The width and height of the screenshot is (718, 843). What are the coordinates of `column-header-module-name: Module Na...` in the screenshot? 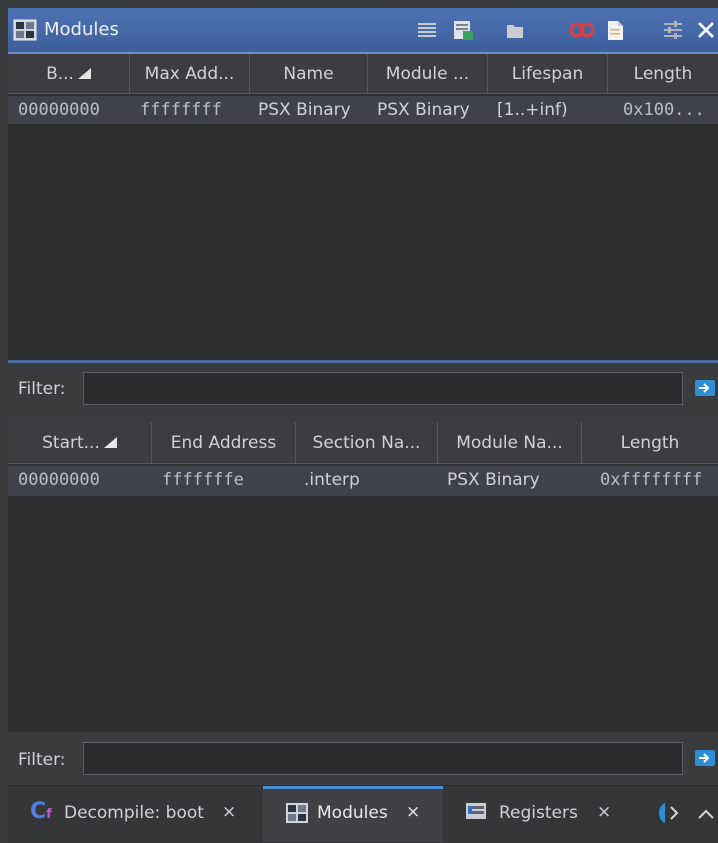 It's located at (510, 442).